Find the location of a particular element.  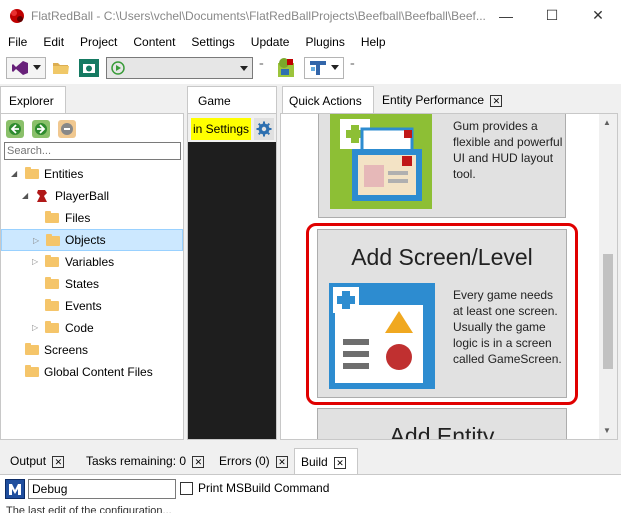

tab-entity-performance: Entity Performance ✕ is located at coordinates (442, 100).